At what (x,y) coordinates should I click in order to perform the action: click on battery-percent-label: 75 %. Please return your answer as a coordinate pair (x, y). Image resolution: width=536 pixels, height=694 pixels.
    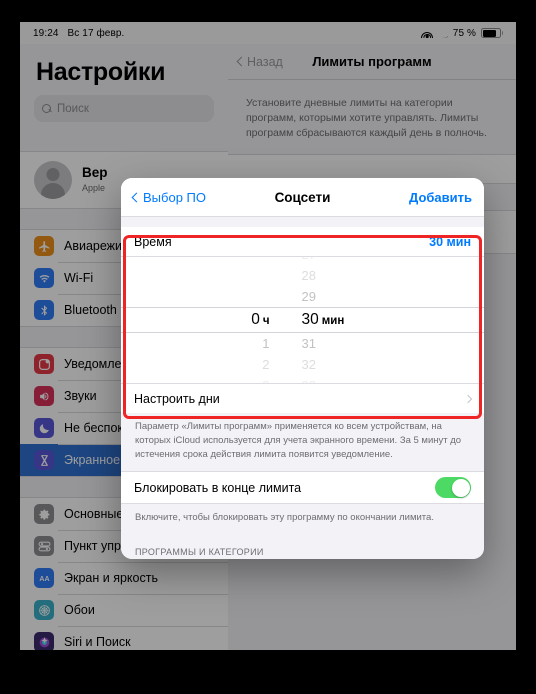
    Looking at the image, I should click on (464, 33).